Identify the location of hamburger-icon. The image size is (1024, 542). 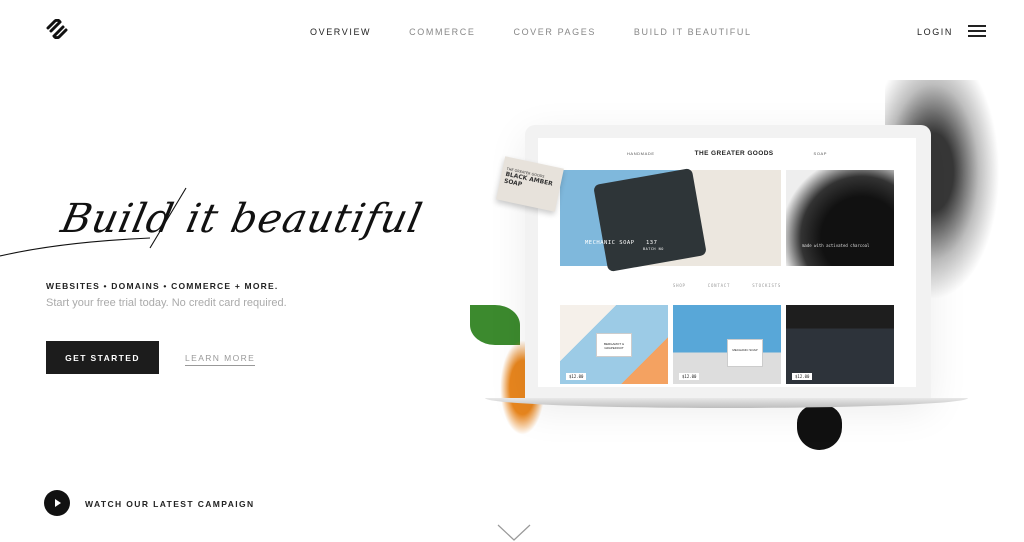
(977, 31).